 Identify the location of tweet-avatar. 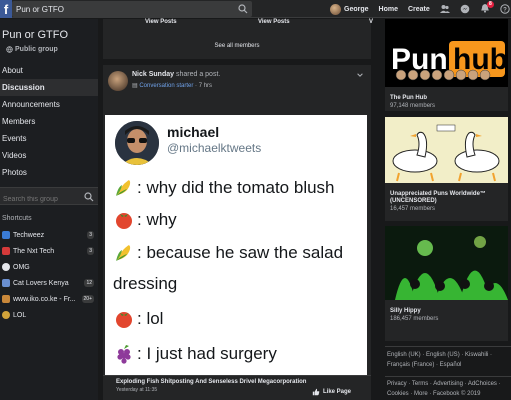
(137, 143).